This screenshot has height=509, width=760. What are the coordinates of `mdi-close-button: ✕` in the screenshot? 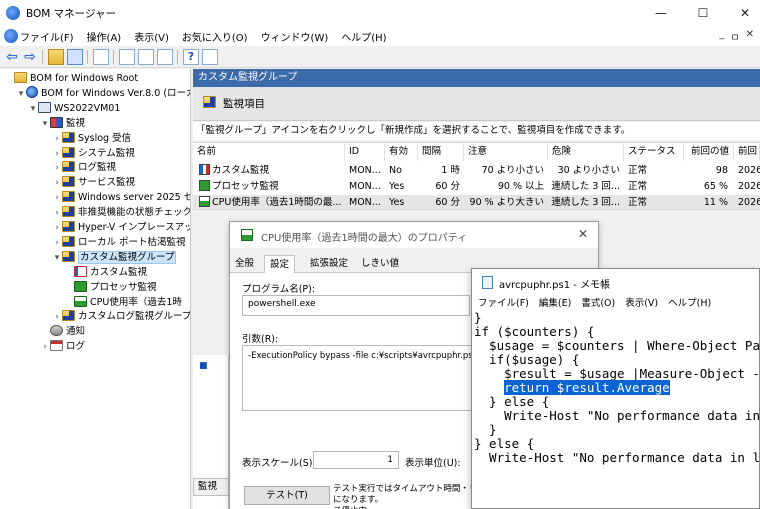 It's located at (750, 36).